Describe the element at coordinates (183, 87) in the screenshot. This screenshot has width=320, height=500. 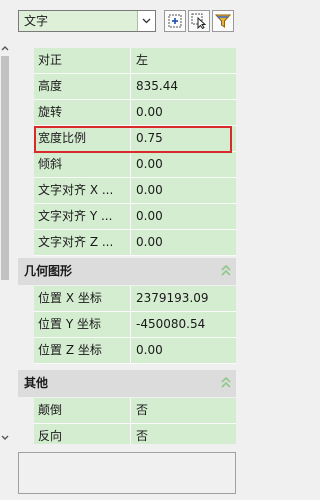
I see `property-value: 835.44` at that location.